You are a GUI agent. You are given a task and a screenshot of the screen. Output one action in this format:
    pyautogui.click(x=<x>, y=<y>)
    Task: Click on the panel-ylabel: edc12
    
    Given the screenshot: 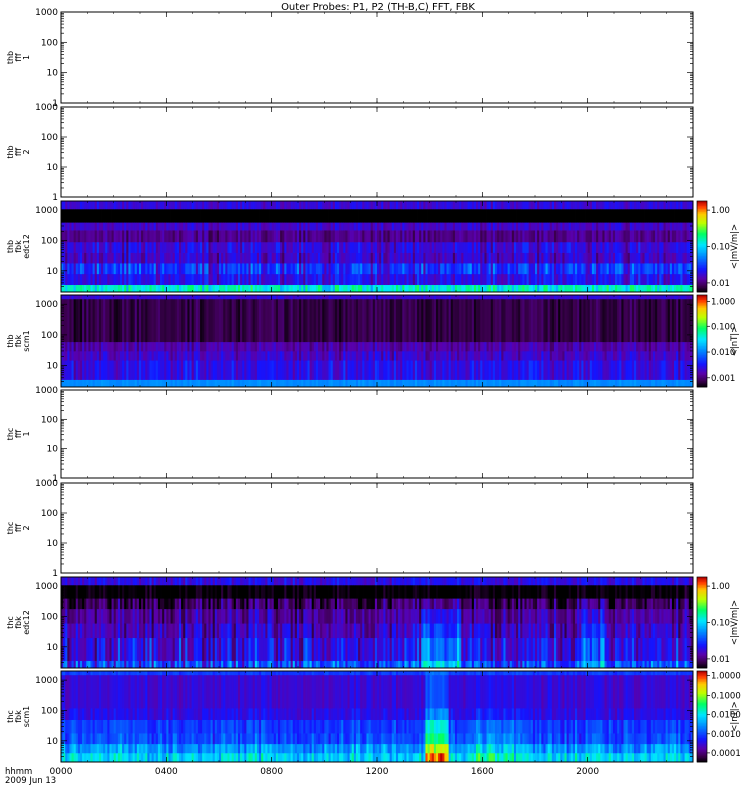 What is the action you would take?
    pyautogui.click(x=26, y=246)
    